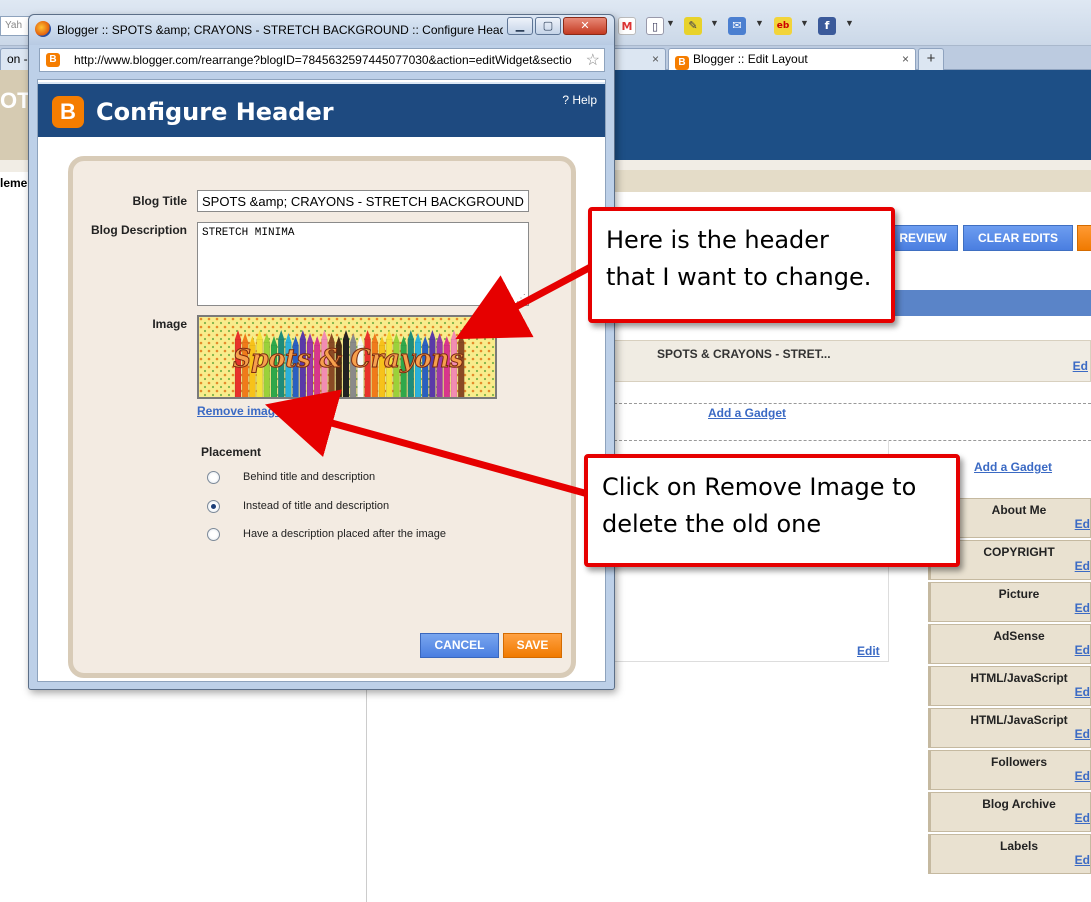 The height and width of the screenshot is (902, 1091). I want to click on arrow-to-remove-image, so click(427, 443).